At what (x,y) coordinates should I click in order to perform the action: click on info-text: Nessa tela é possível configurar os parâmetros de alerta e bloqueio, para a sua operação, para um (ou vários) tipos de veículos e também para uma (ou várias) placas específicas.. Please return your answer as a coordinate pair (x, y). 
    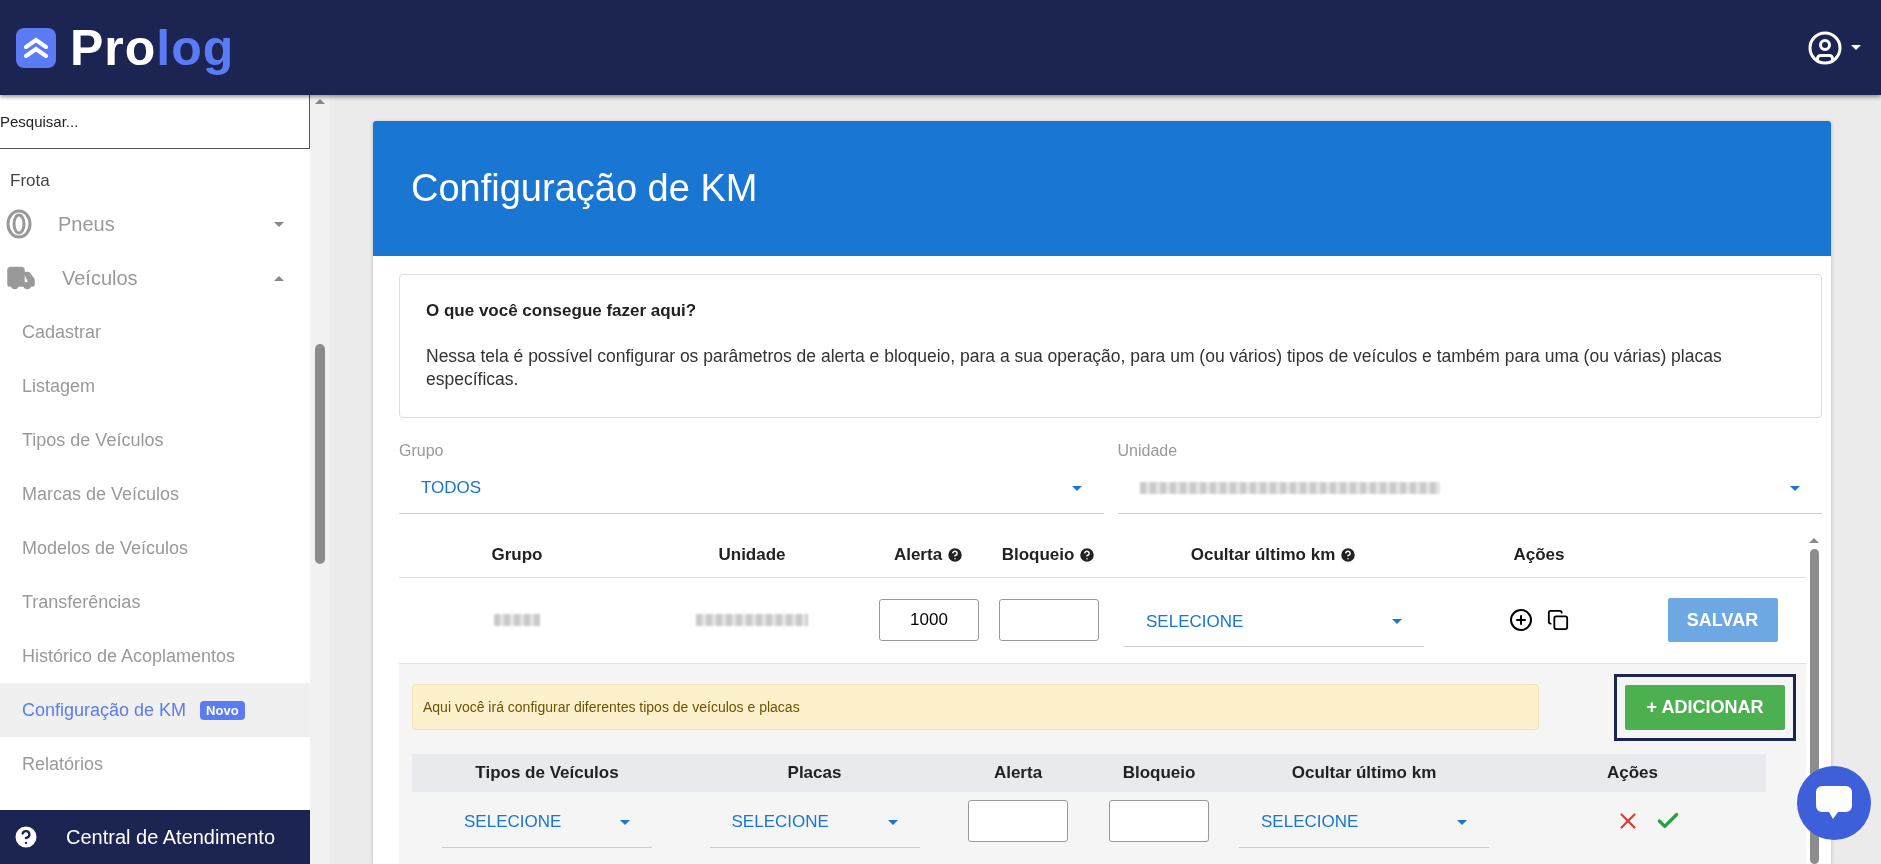
    Looking at the image, I should click on (1074, 368).